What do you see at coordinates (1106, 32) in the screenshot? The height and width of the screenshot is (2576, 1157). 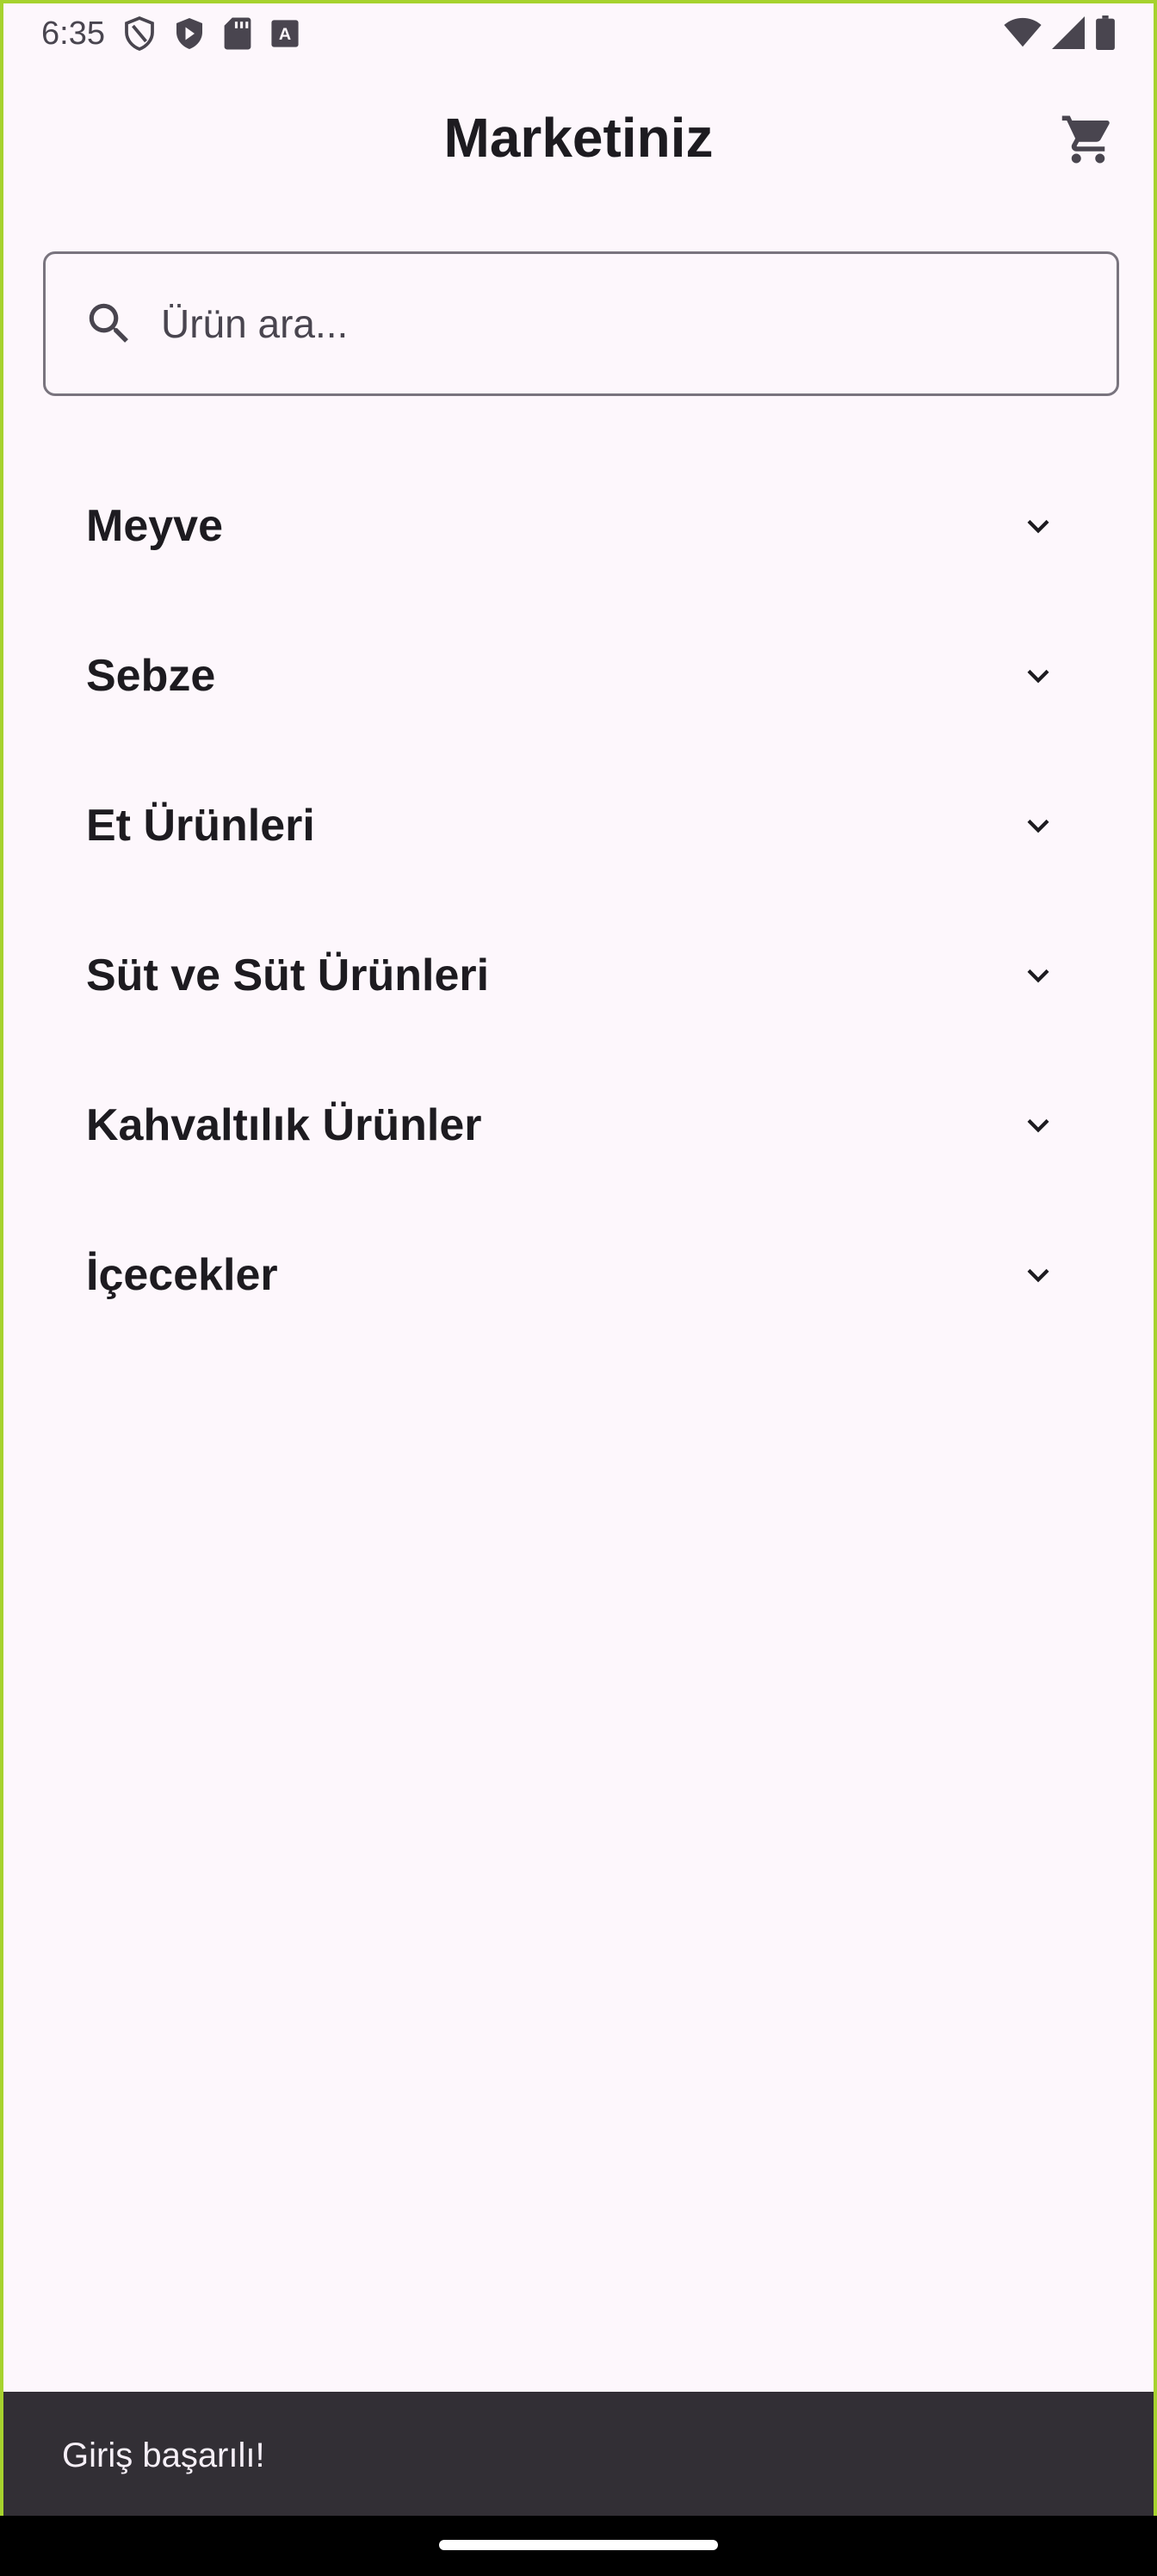 I see `battery-icon` at bounding box center [1106, 32].